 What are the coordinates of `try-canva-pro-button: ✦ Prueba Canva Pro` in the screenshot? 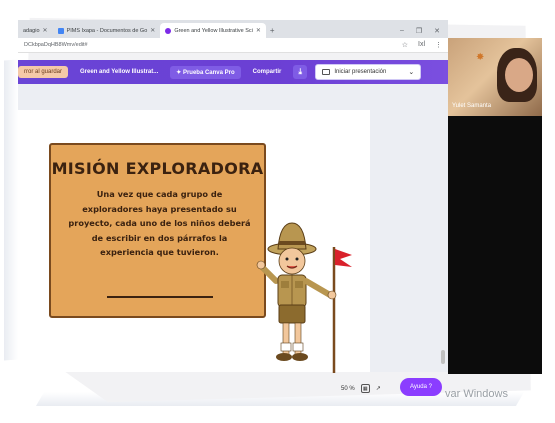 It's located at (205, 72).